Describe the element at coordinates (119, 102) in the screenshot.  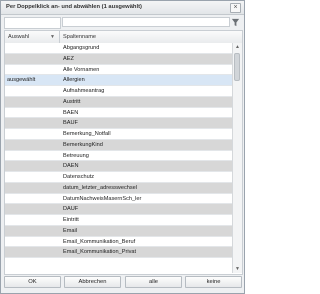
I see `table-row: Austritt` at that location.